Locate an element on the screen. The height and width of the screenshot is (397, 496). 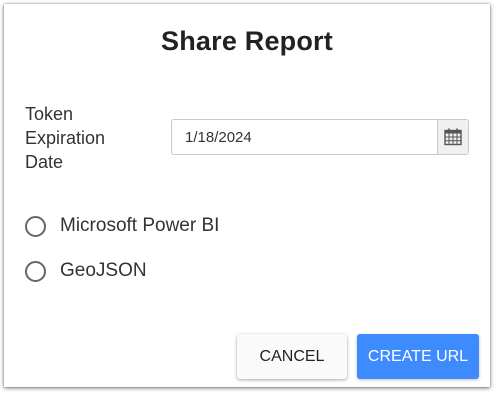
radio-power-bi is located at coordinates (35, 226).